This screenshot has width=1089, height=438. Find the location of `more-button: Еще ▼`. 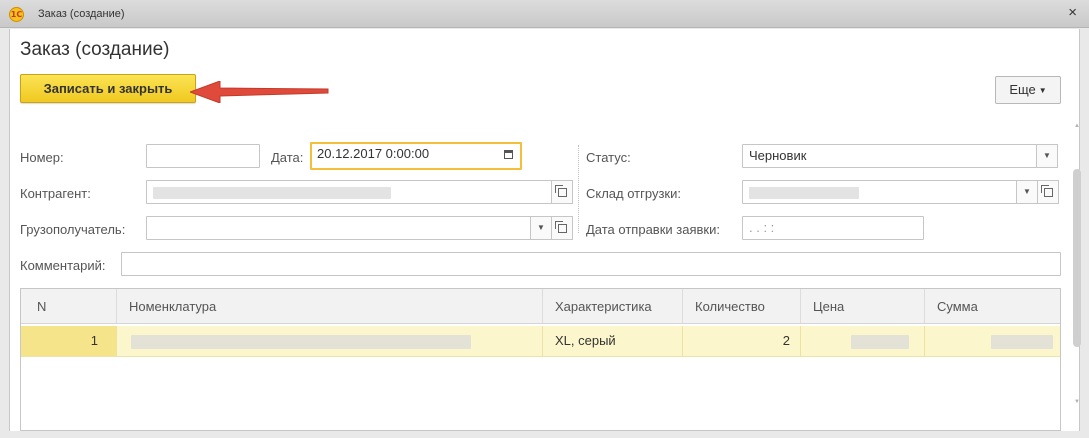

more-button: Еще ▼ is located at coordinates (1028, 90).